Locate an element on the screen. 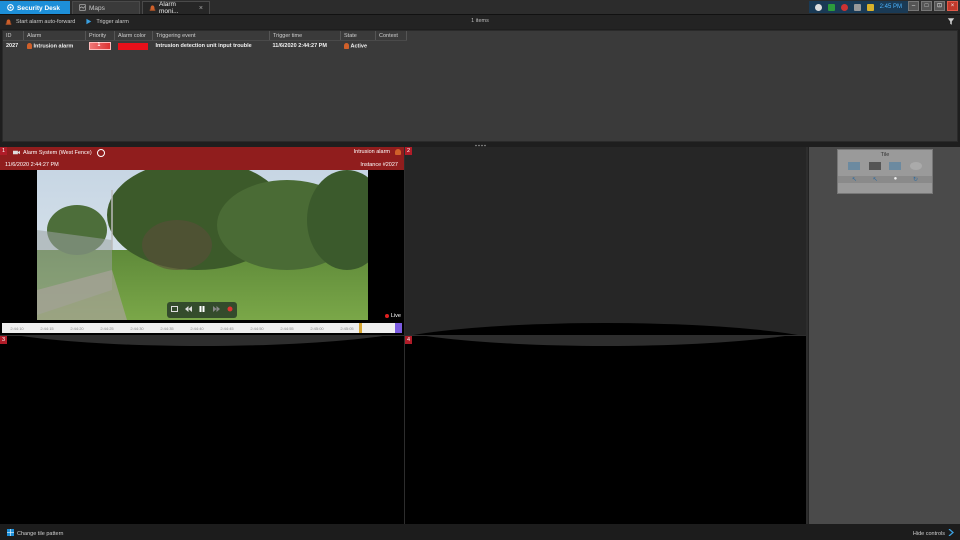  dashboard-panel: Tile ↖ ↖ ● ↻ is located at coordinates (884, 335).